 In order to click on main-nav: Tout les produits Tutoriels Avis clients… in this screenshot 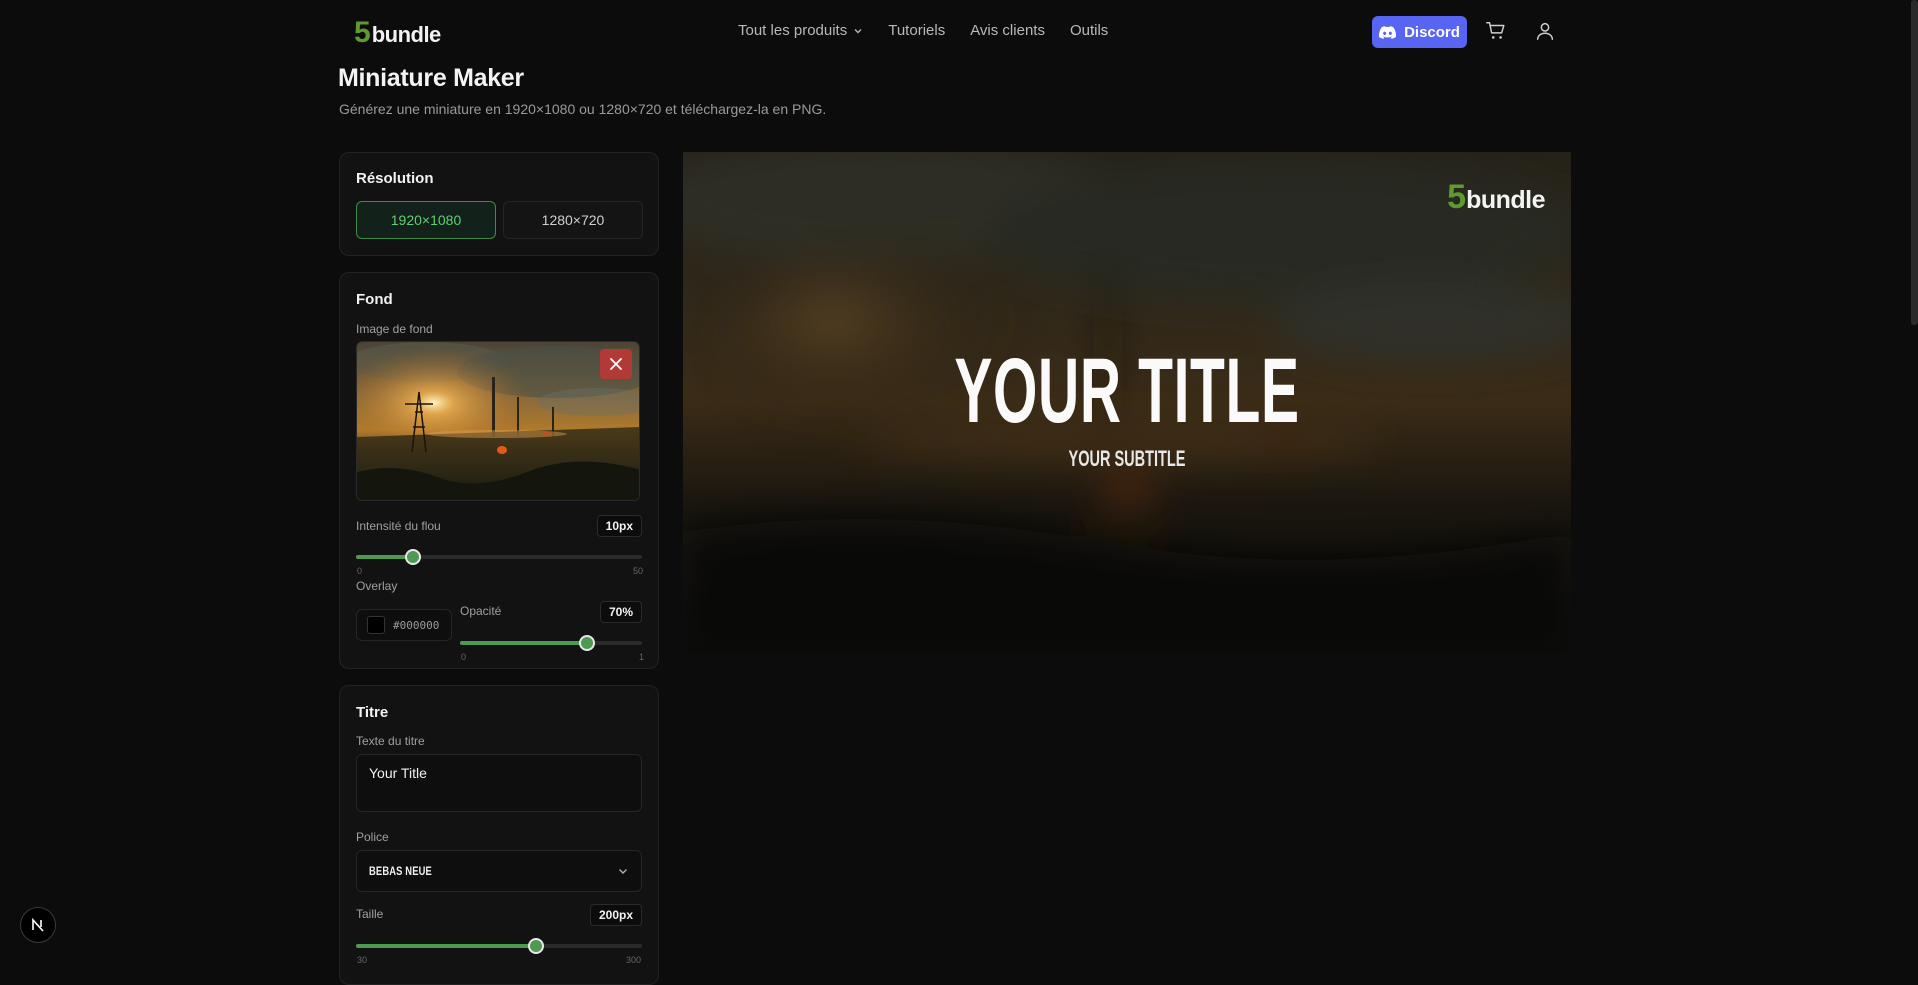, I will do `click(923, 30)`.